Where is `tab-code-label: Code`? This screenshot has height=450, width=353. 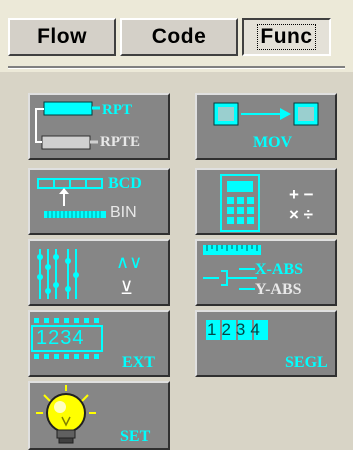
tab-code-label: Code is located at coordinates (179, 36).